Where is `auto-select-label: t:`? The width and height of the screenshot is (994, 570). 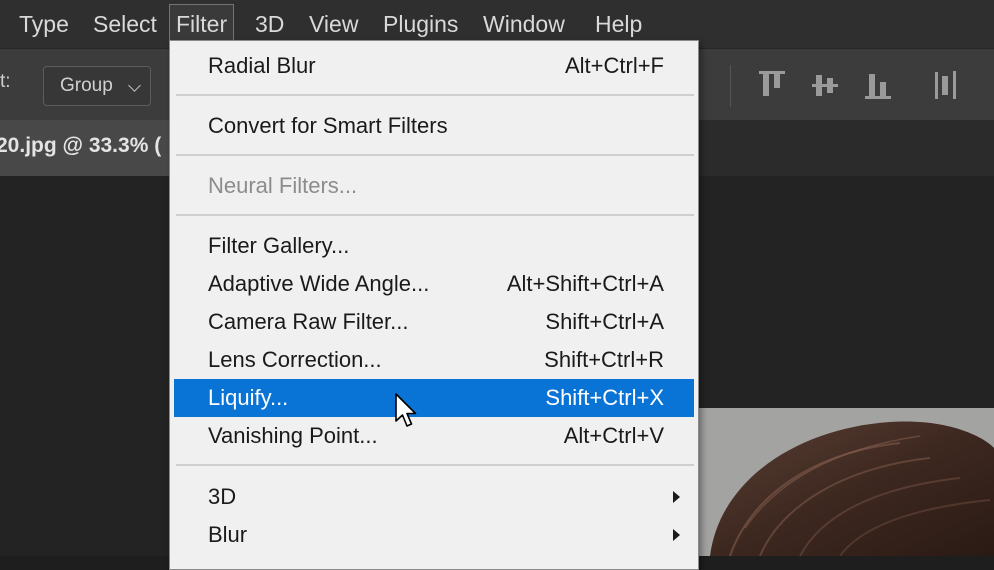 auto-select-label: t: is located at coordinates (5, 81).